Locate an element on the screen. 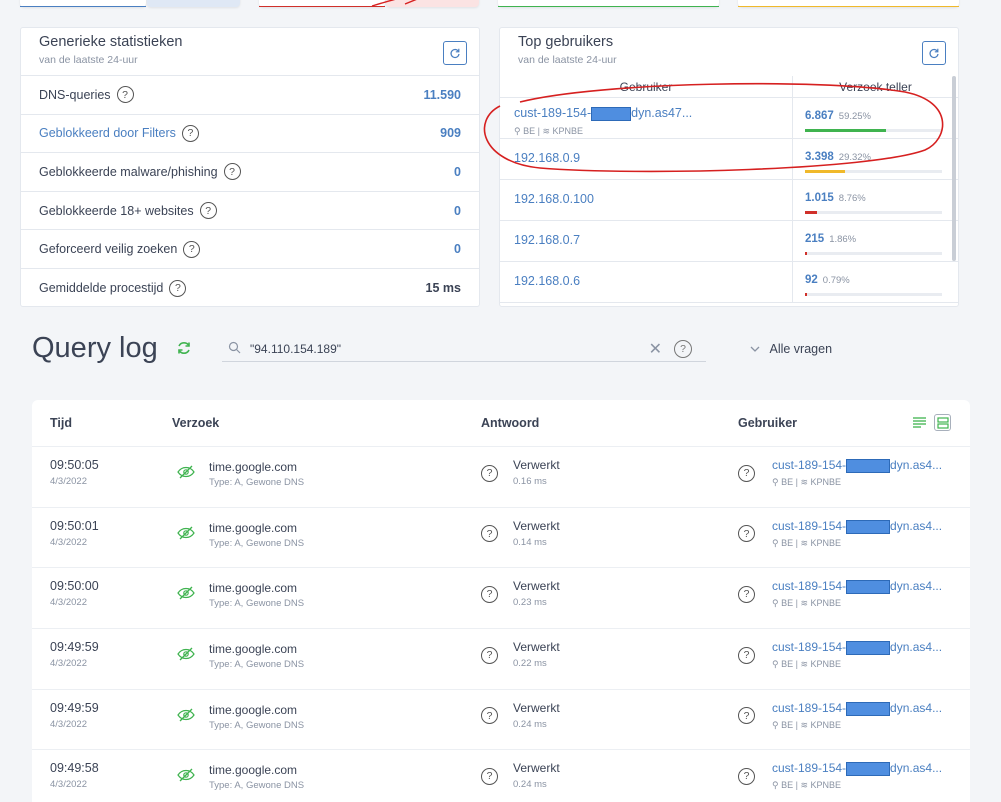  request-count: 3.398 is located at coordinates (819, 157).